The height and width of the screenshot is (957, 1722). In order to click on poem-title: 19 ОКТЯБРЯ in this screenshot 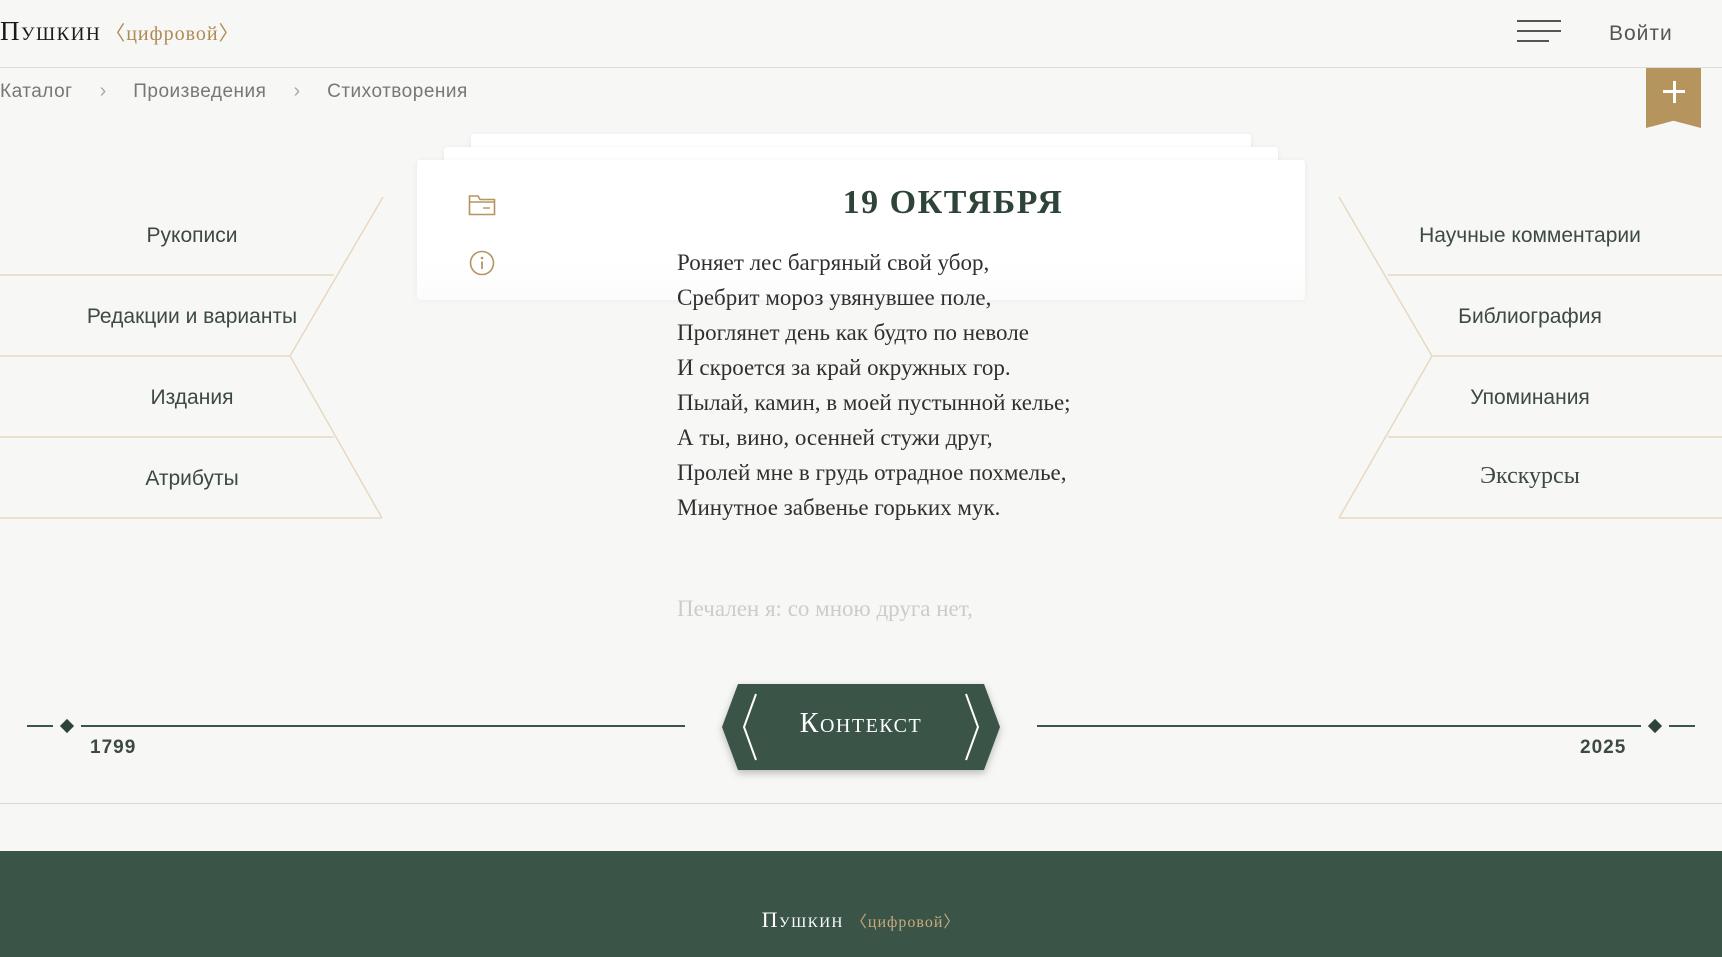, I will do `click(953, 202)`.